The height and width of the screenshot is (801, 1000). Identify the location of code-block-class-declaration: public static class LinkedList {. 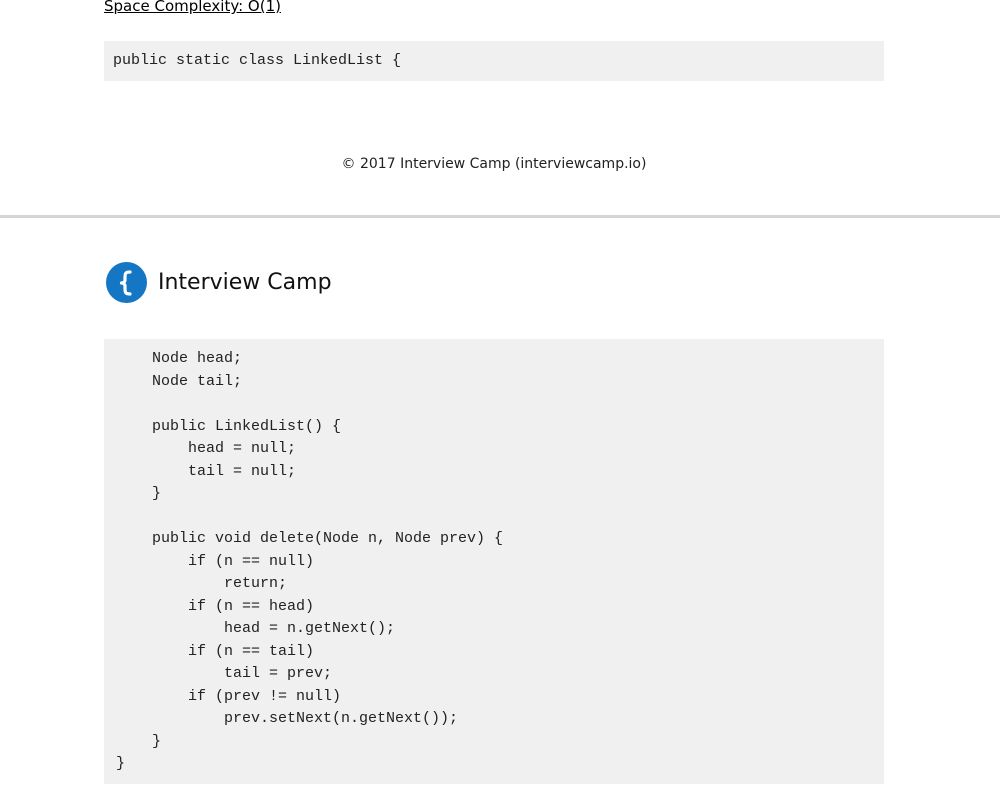
(494, 61).